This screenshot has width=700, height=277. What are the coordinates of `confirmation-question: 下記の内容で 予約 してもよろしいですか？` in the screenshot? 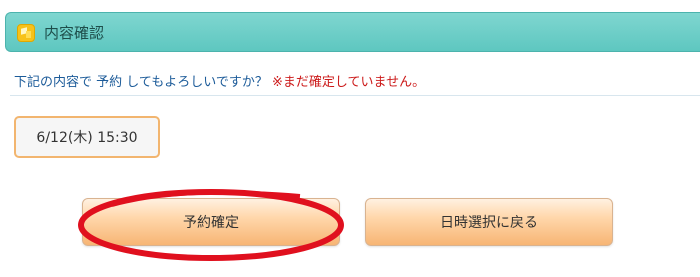 It's located at (141, 82).